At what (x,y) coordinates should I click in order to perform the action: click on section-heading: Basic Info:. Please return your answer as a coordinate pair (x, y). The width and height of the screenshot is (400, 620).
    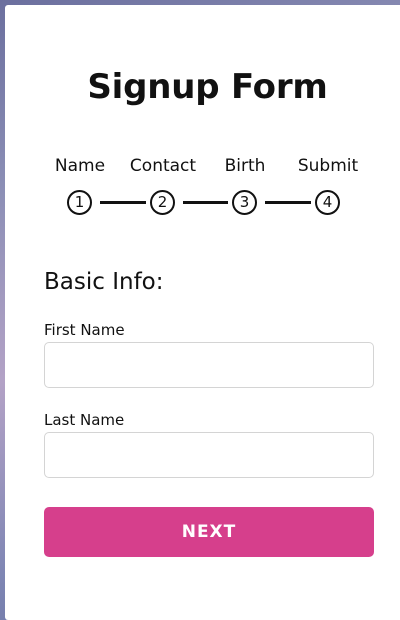
    Looking at the image, I should click on (104, 282).